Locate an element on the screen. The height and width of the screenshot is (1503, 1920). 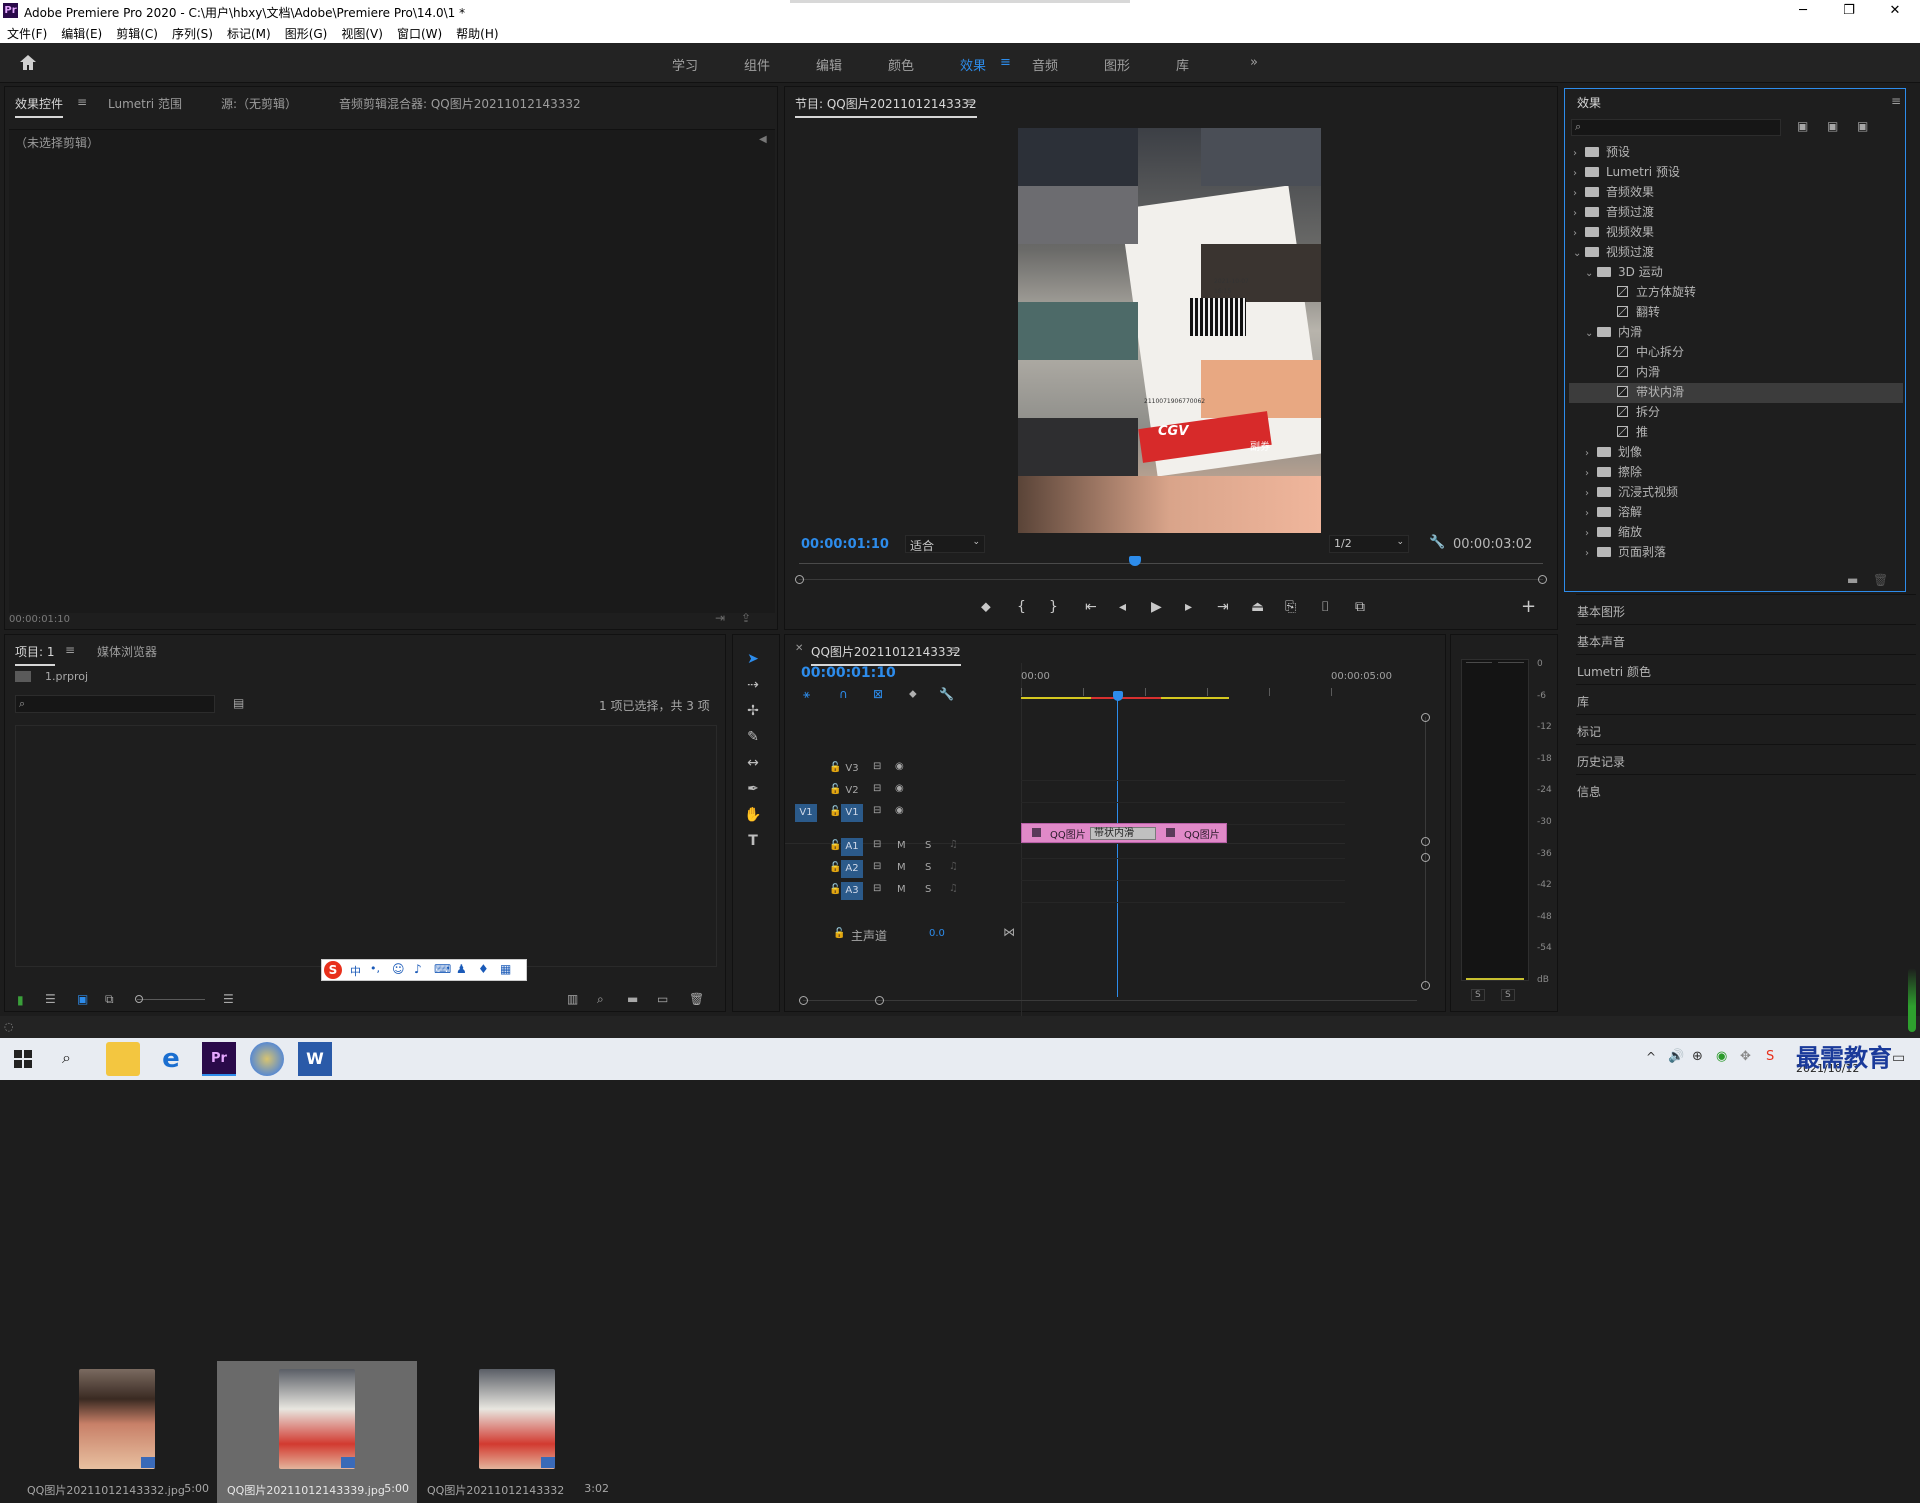
ripple-edit-tool-icon: ✢ is located at coordinates (753, 714).